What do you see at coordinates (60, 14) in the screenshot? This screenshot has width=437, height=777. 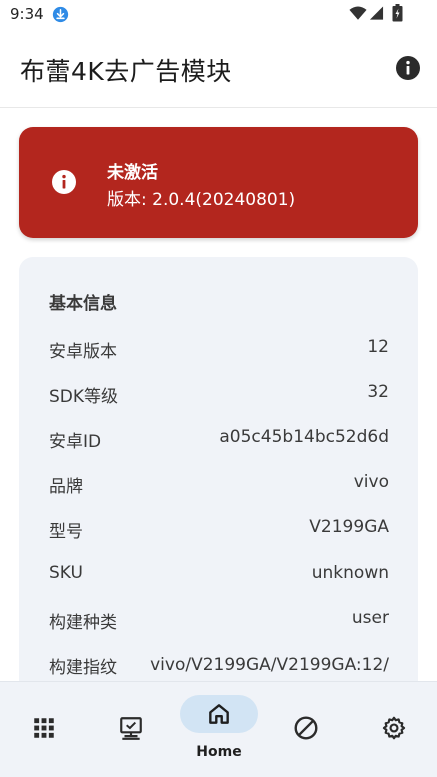 I see `download-notification-icon` at bounding box center [60, 14].